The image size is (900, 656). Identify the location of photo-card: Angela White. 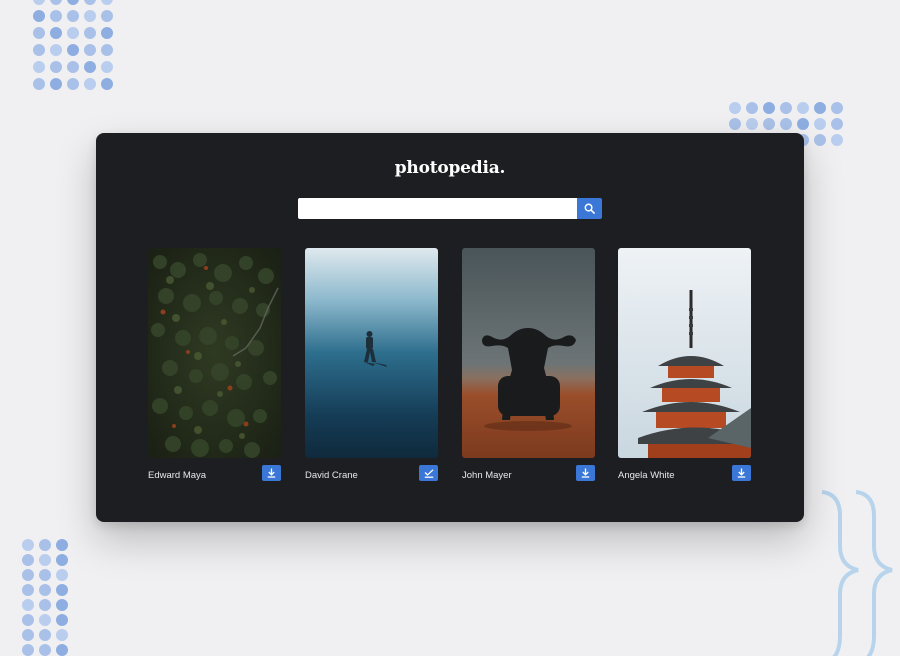
(684, 364).